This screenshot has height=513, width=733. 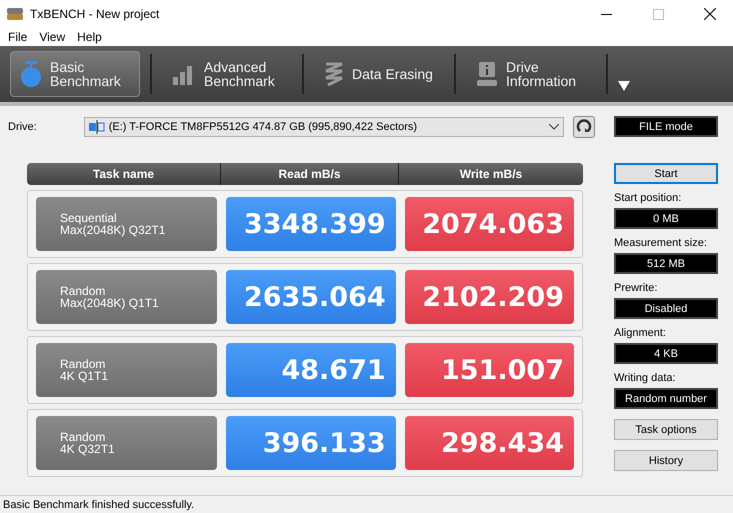 I want to click on setting-label: Measurement size:, so click(x=661, y=243).